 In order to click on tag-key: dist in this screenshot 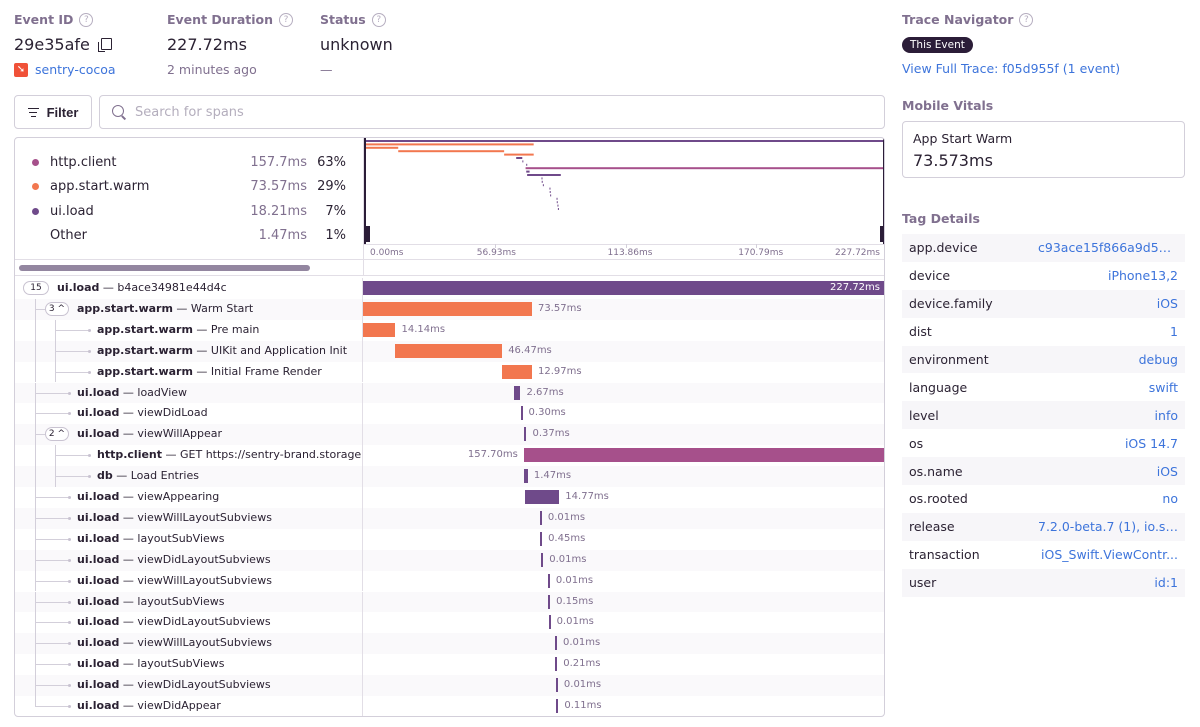, I will do `click(920, 332)`.